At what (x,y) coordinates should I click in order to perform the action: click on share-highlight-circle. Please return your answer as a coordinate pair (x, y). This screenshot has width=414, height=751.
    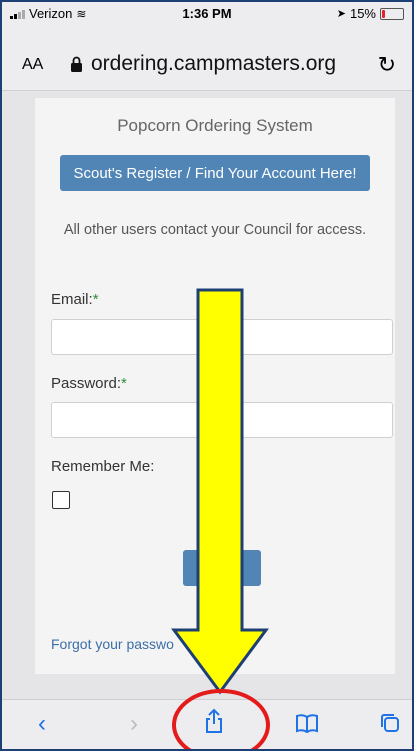
    Looking at the image, I should click on (221, 719).